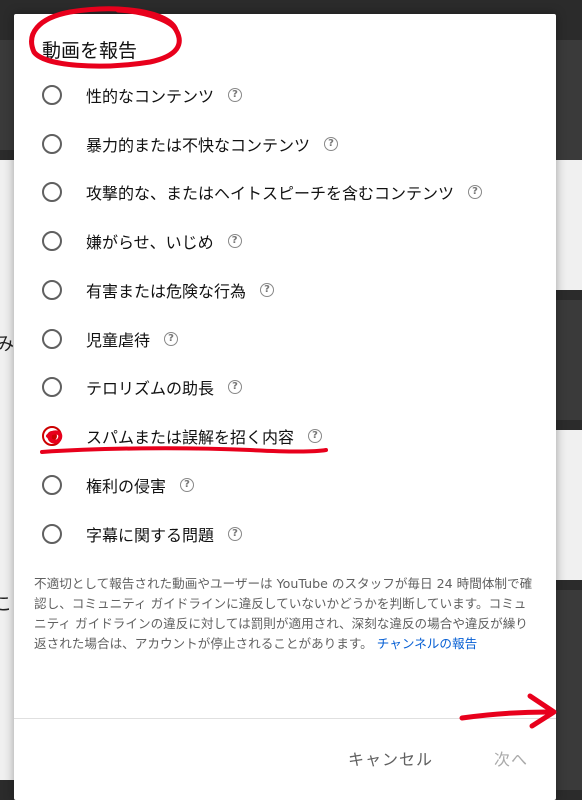 This screenshot has width=582, height=800. I want to click on report-option: 権利の侵害?, so click(118, 485).